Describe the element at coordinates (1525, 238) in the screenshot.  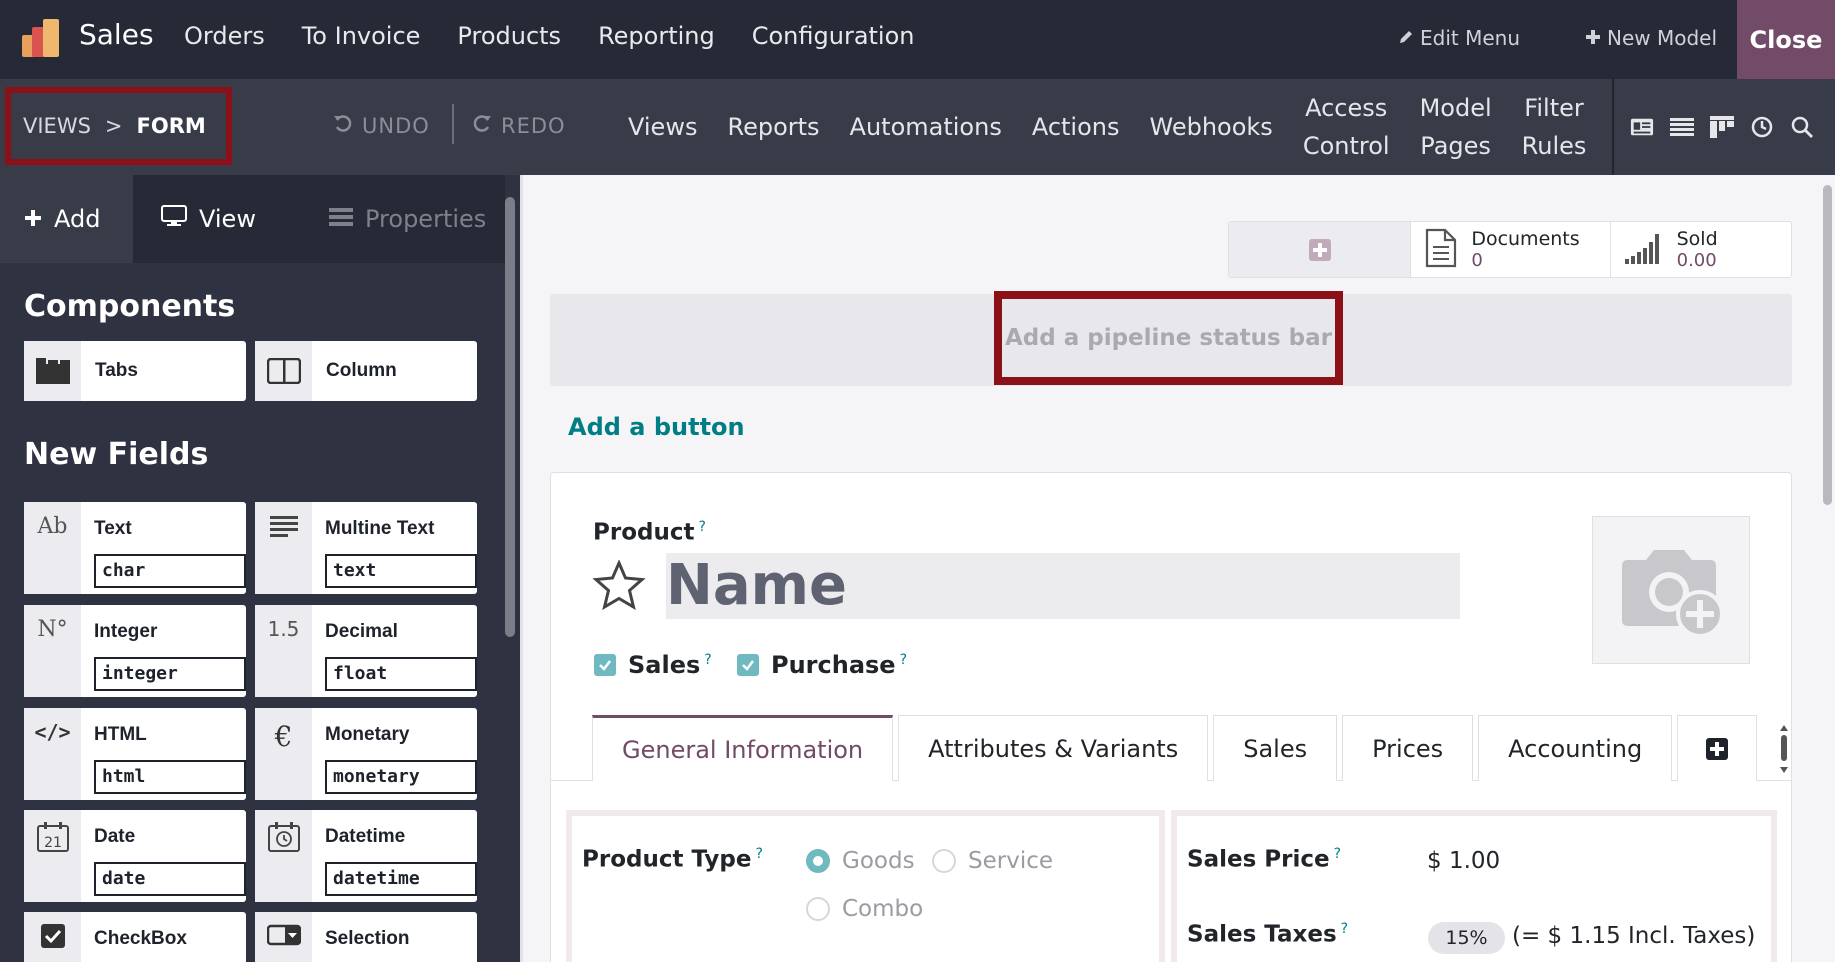
I see `documents-title: Documents` at that location.